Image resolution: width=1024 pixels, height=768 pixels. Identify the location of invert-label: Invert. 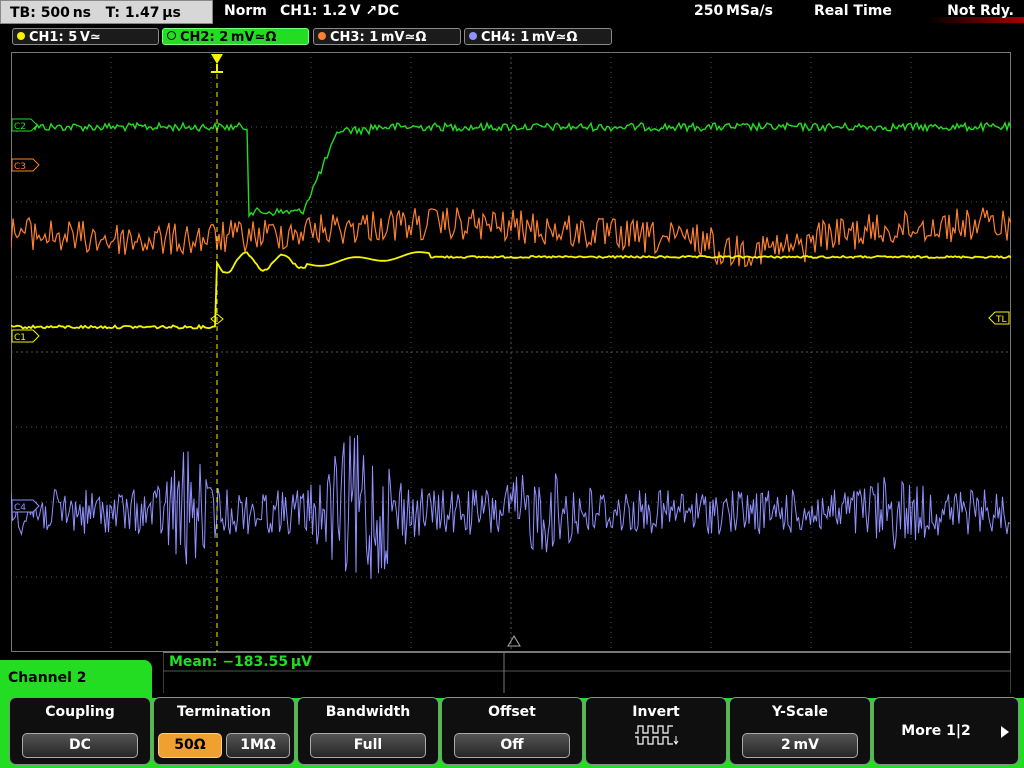
(656, 712).